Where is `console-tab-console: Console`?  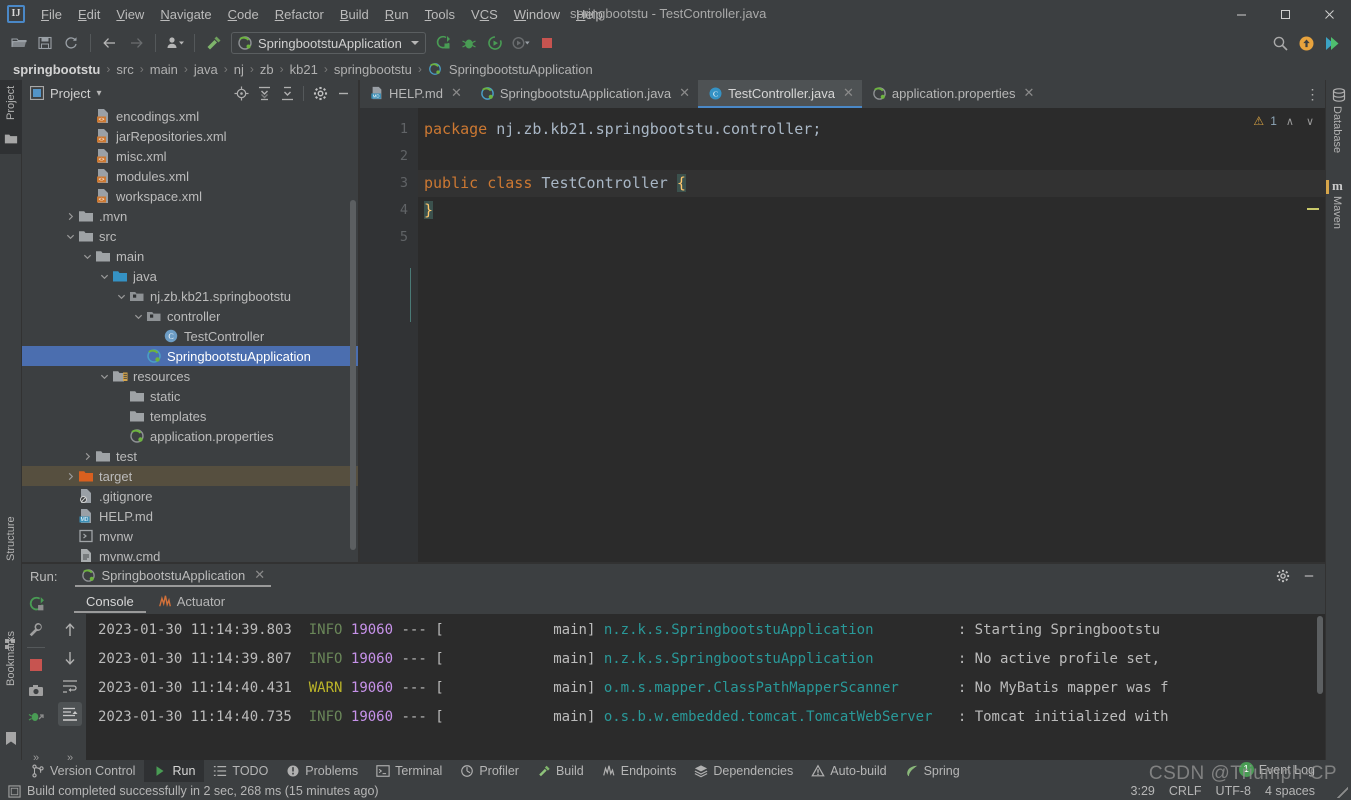 console-tab-console: Console is located at coordinates (110, 602).